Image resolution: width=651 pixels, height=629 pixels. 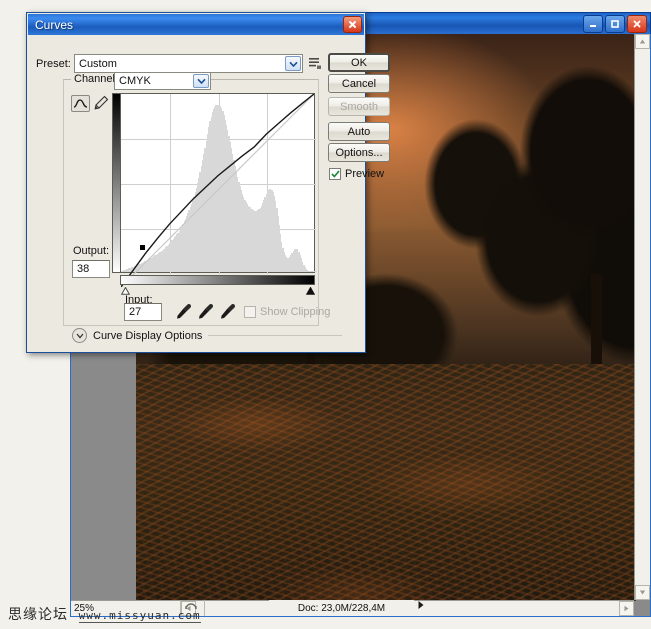 I want to click on white-point-slider, so click(x=310, y=290).